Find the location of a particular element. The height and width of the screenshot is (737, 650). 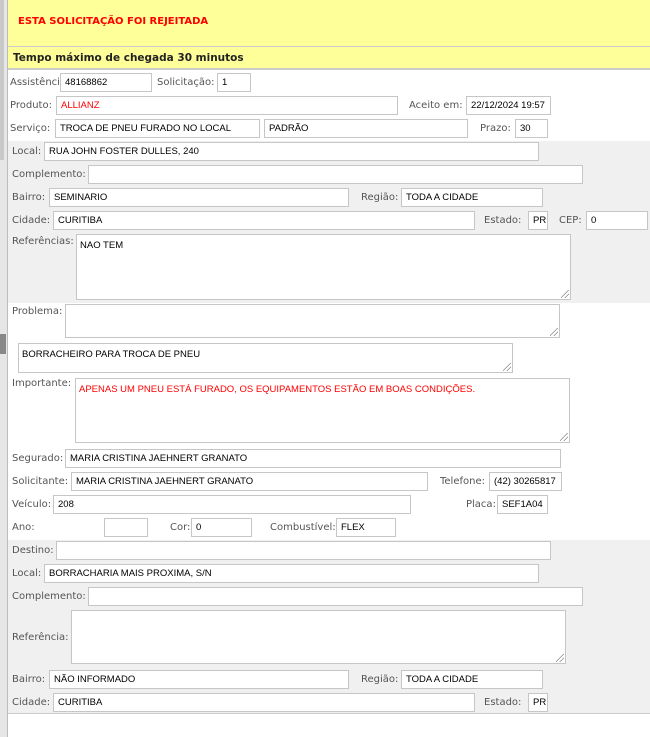

d-referencia-textarea is located at coordinates (318, 637).